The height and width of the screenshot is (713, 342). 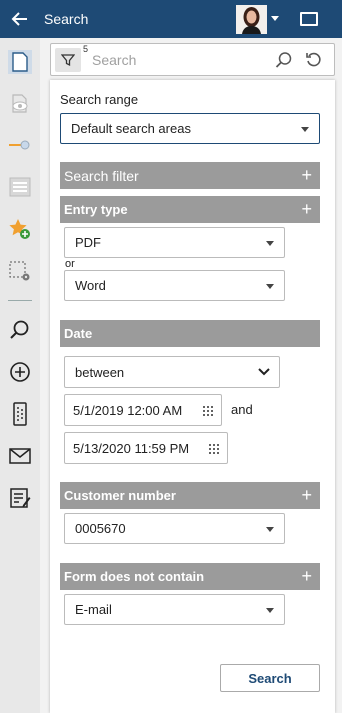 I want to click on customer-number-header: Customer number +, so click(x=190, y=495).